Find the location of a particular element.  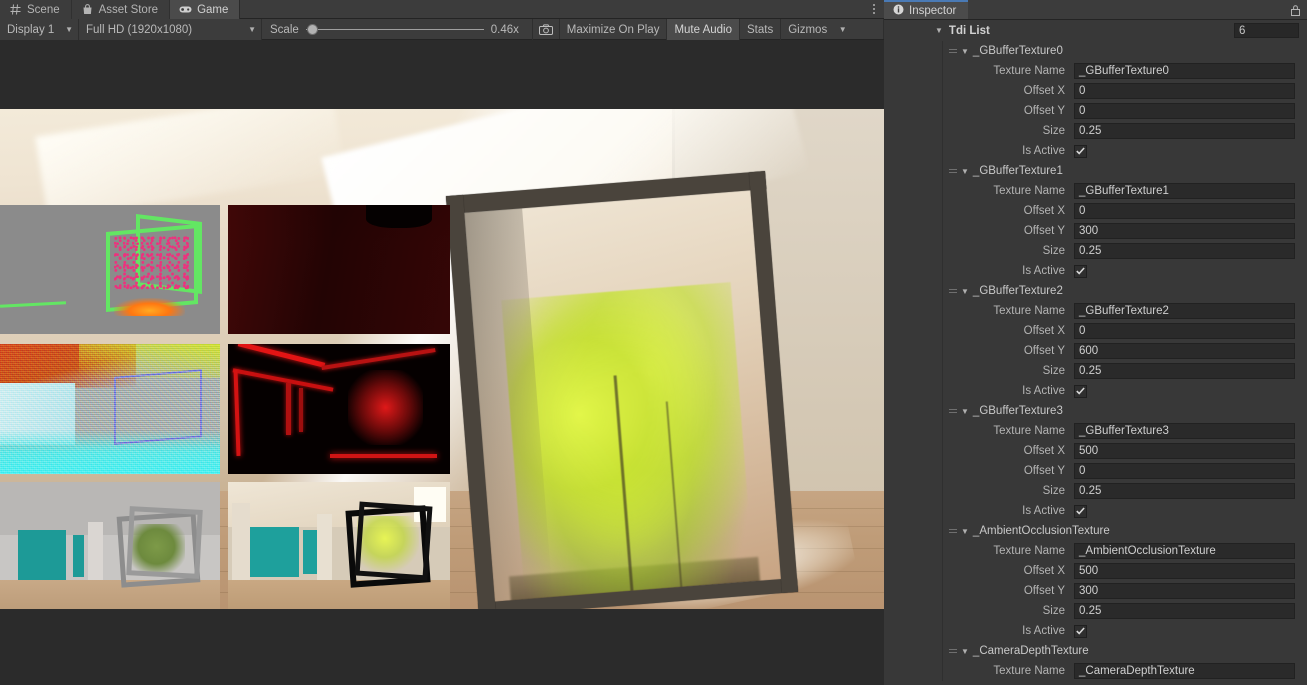

tab-inspector: Inspector is located at coordinates (926, 9).